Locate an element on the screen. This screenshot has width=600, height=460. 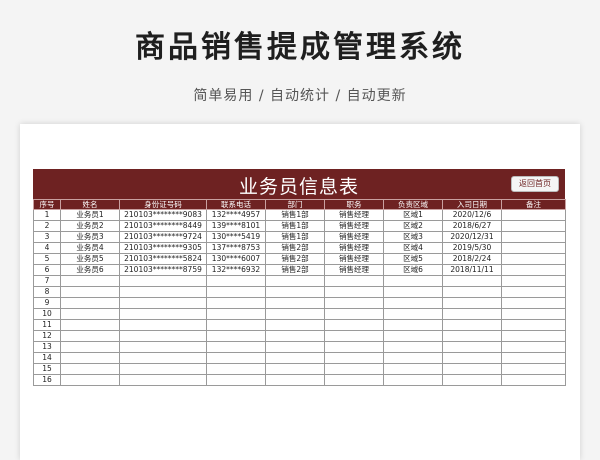
cell-seq: 4 is located at coordinates (47, 248).